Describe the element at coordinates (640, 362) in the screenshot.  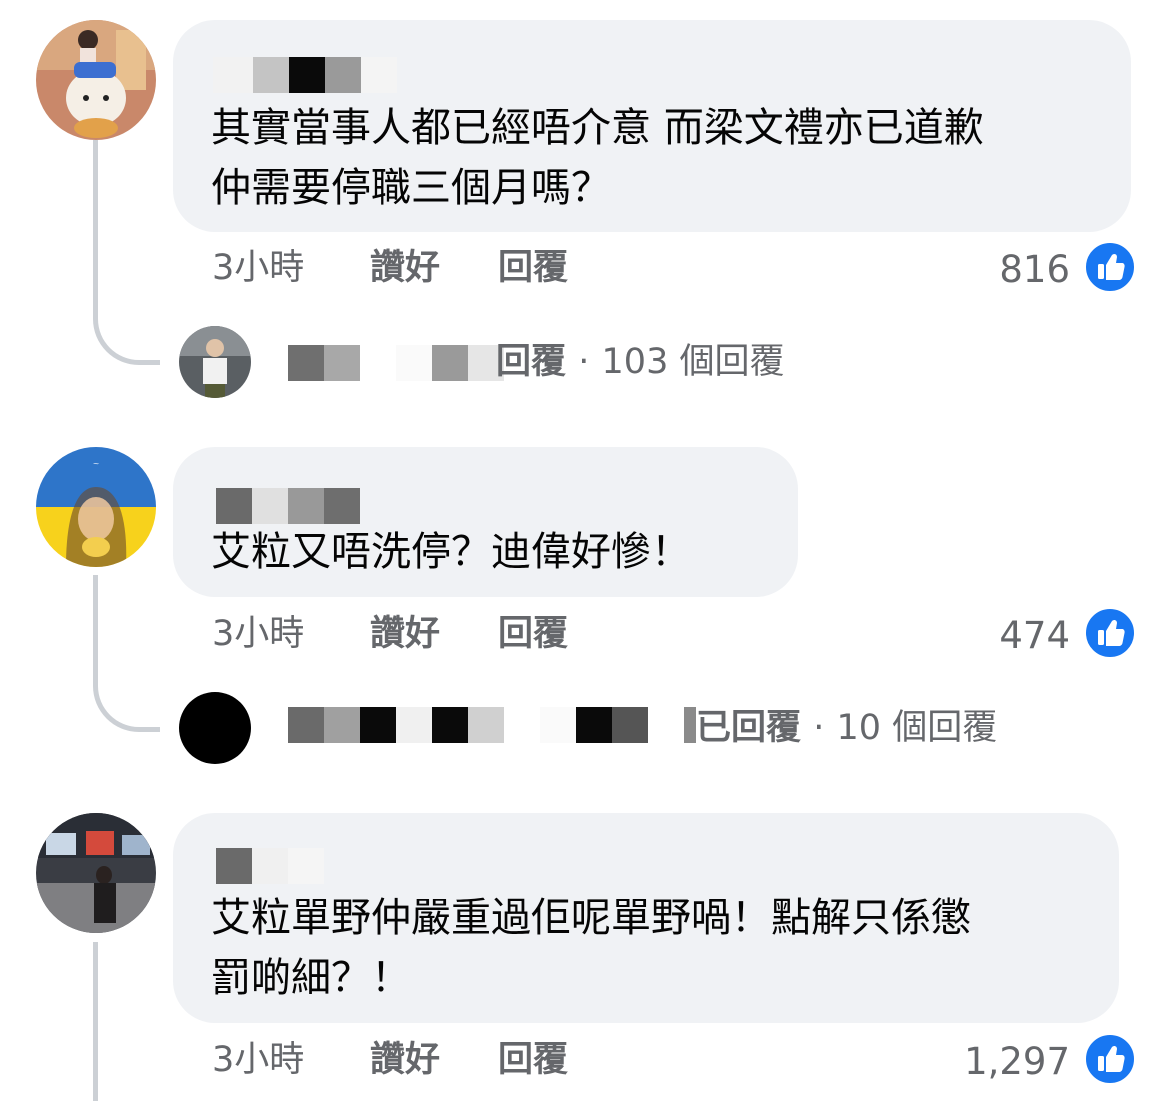
I see `view-replies-link: 回覆 · 103 個回覆` at that location.